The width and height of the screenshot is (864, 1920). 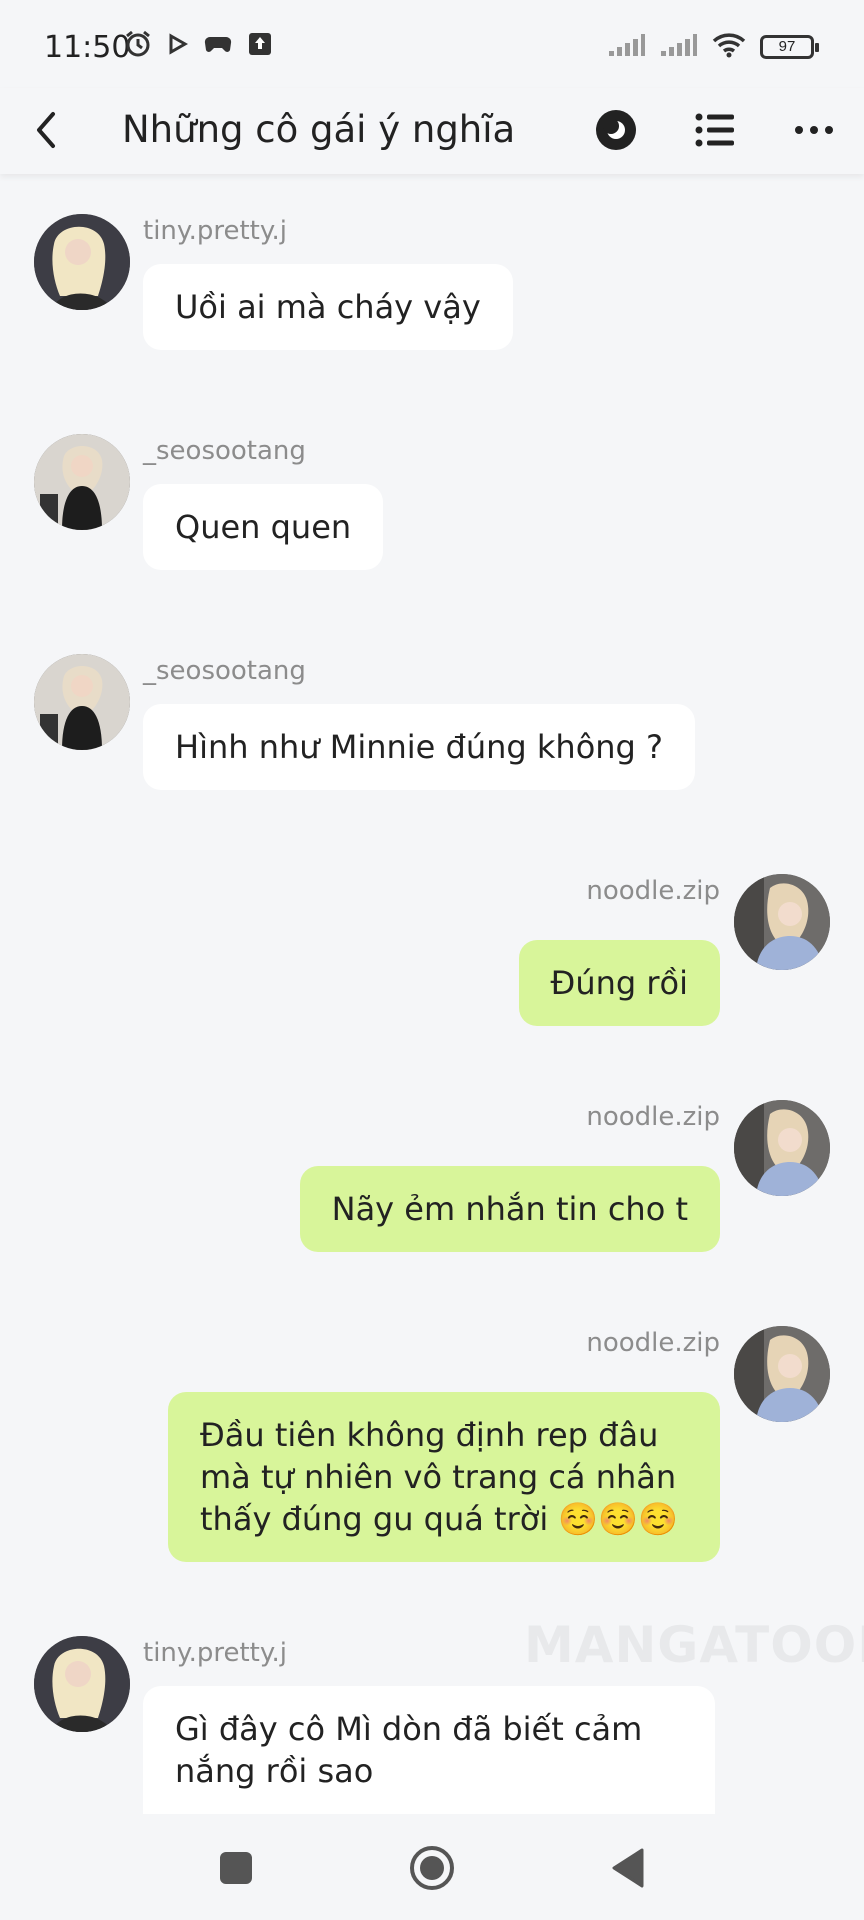 I want to click on more-button, so click(x=814, y=130).